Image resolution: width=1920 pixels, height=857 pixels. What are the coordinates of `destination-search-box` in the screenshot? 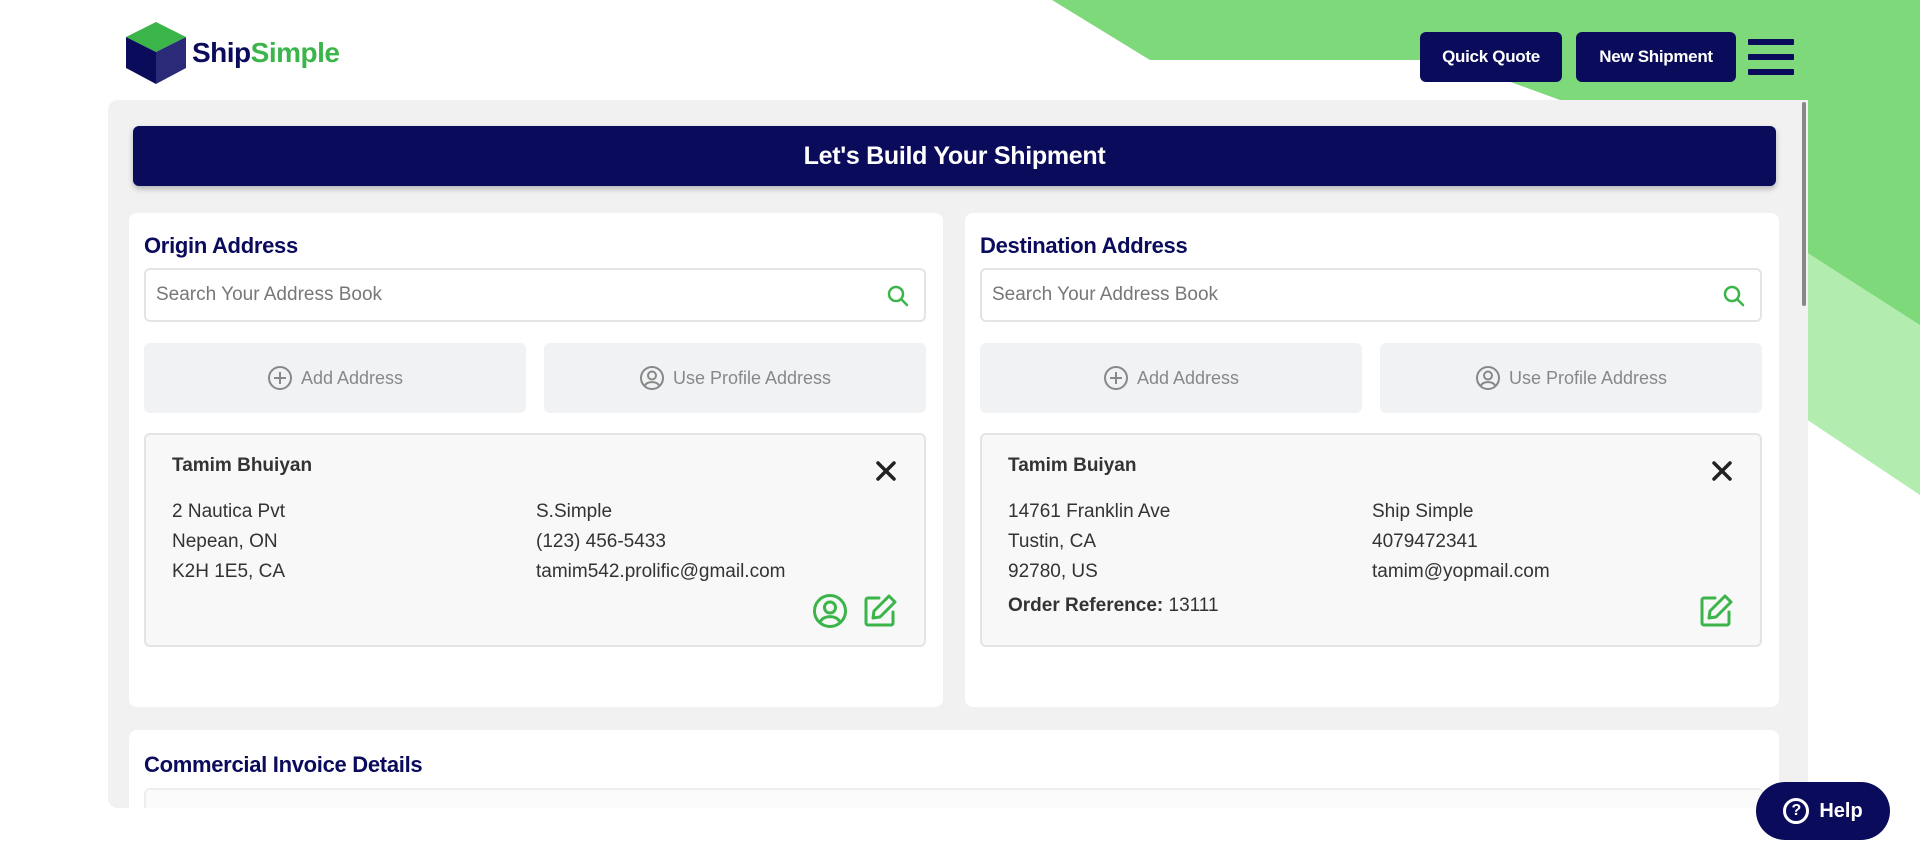 It's located at (1371, 295).